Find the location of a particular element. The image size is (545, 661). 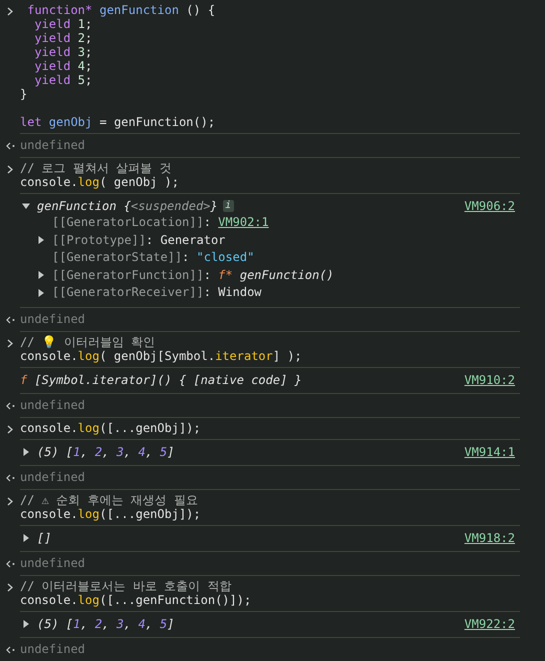

property-text: [[Prototype]]: Generator is located at coordinates (139, 240).